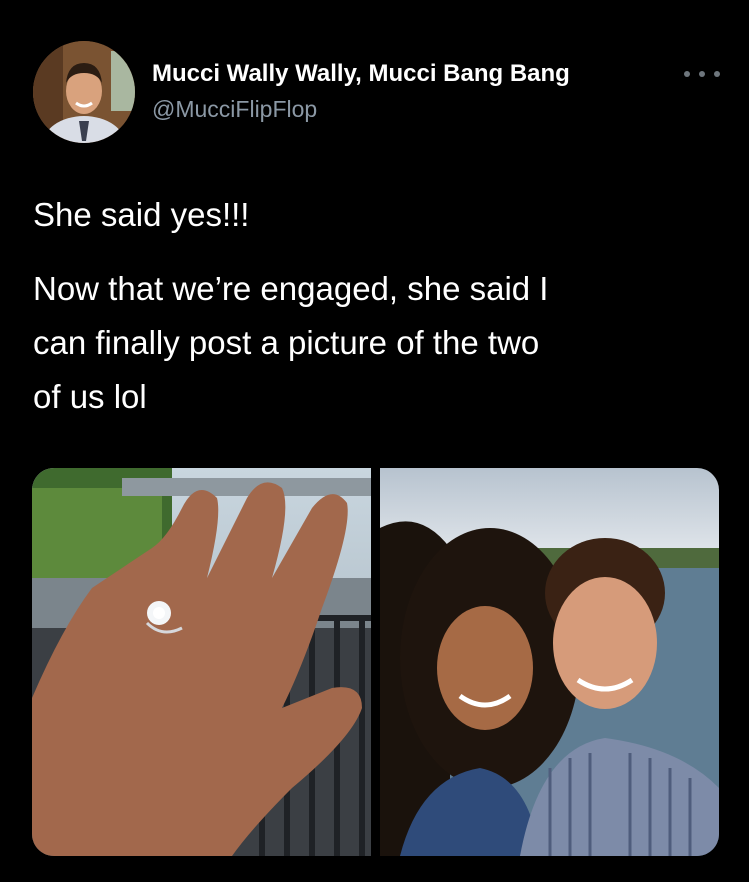  I want to click on tweet-text-line: She said yes!!!, so click(141, 214).